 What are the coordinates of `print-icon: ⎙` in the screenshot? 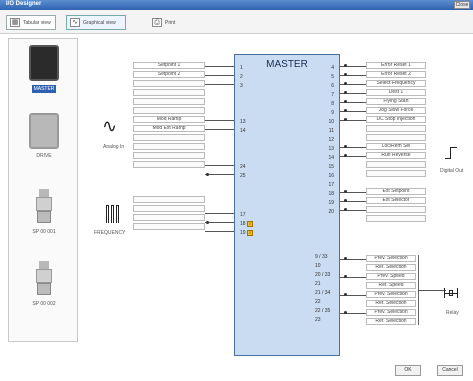 It's located at (157, 22).